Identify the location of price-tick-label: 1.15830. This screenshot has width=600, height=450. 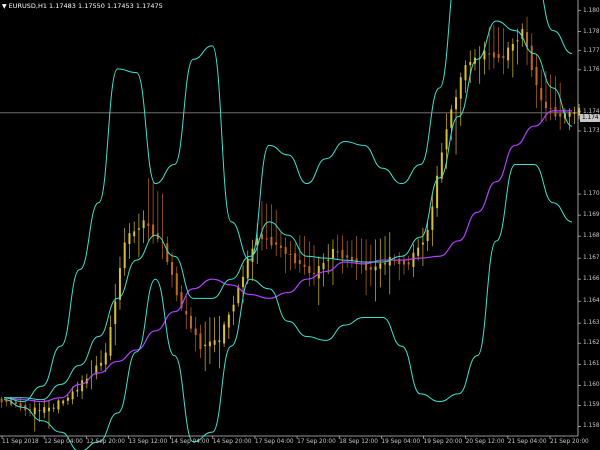
(591, 426).